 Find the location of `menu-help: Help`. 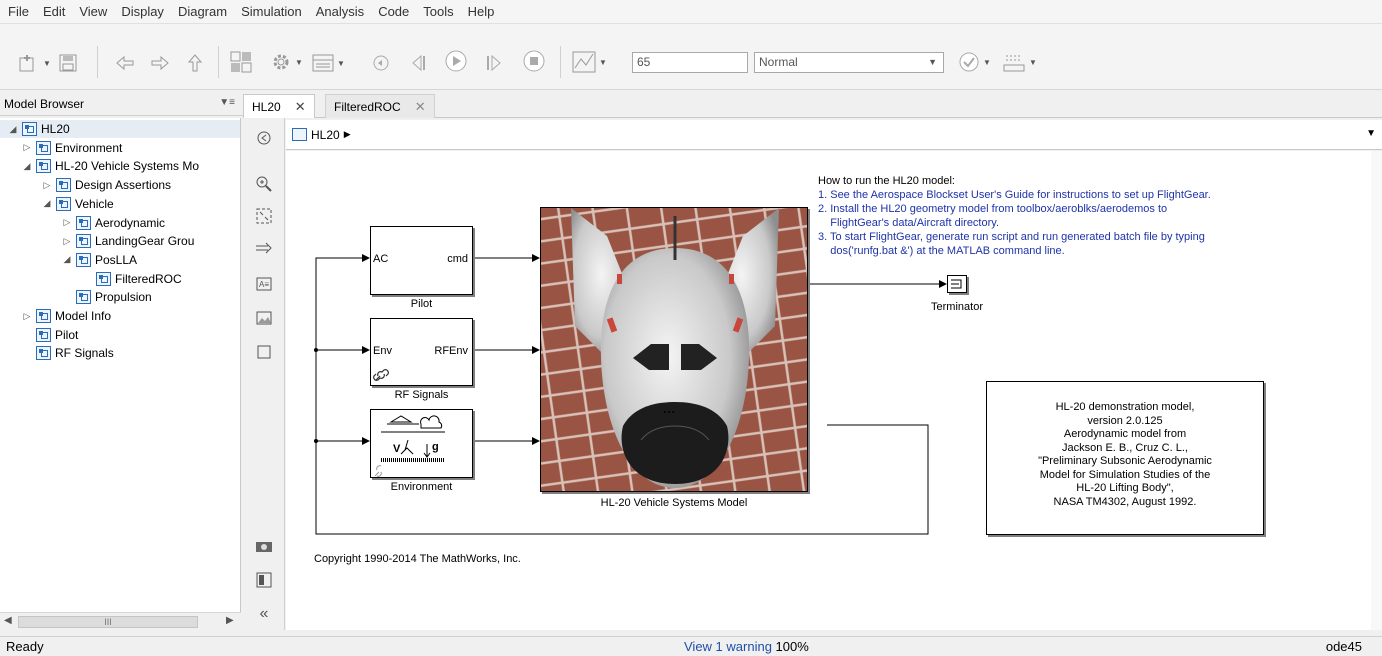

menu-help: Help is located at coordinates (485, 11).